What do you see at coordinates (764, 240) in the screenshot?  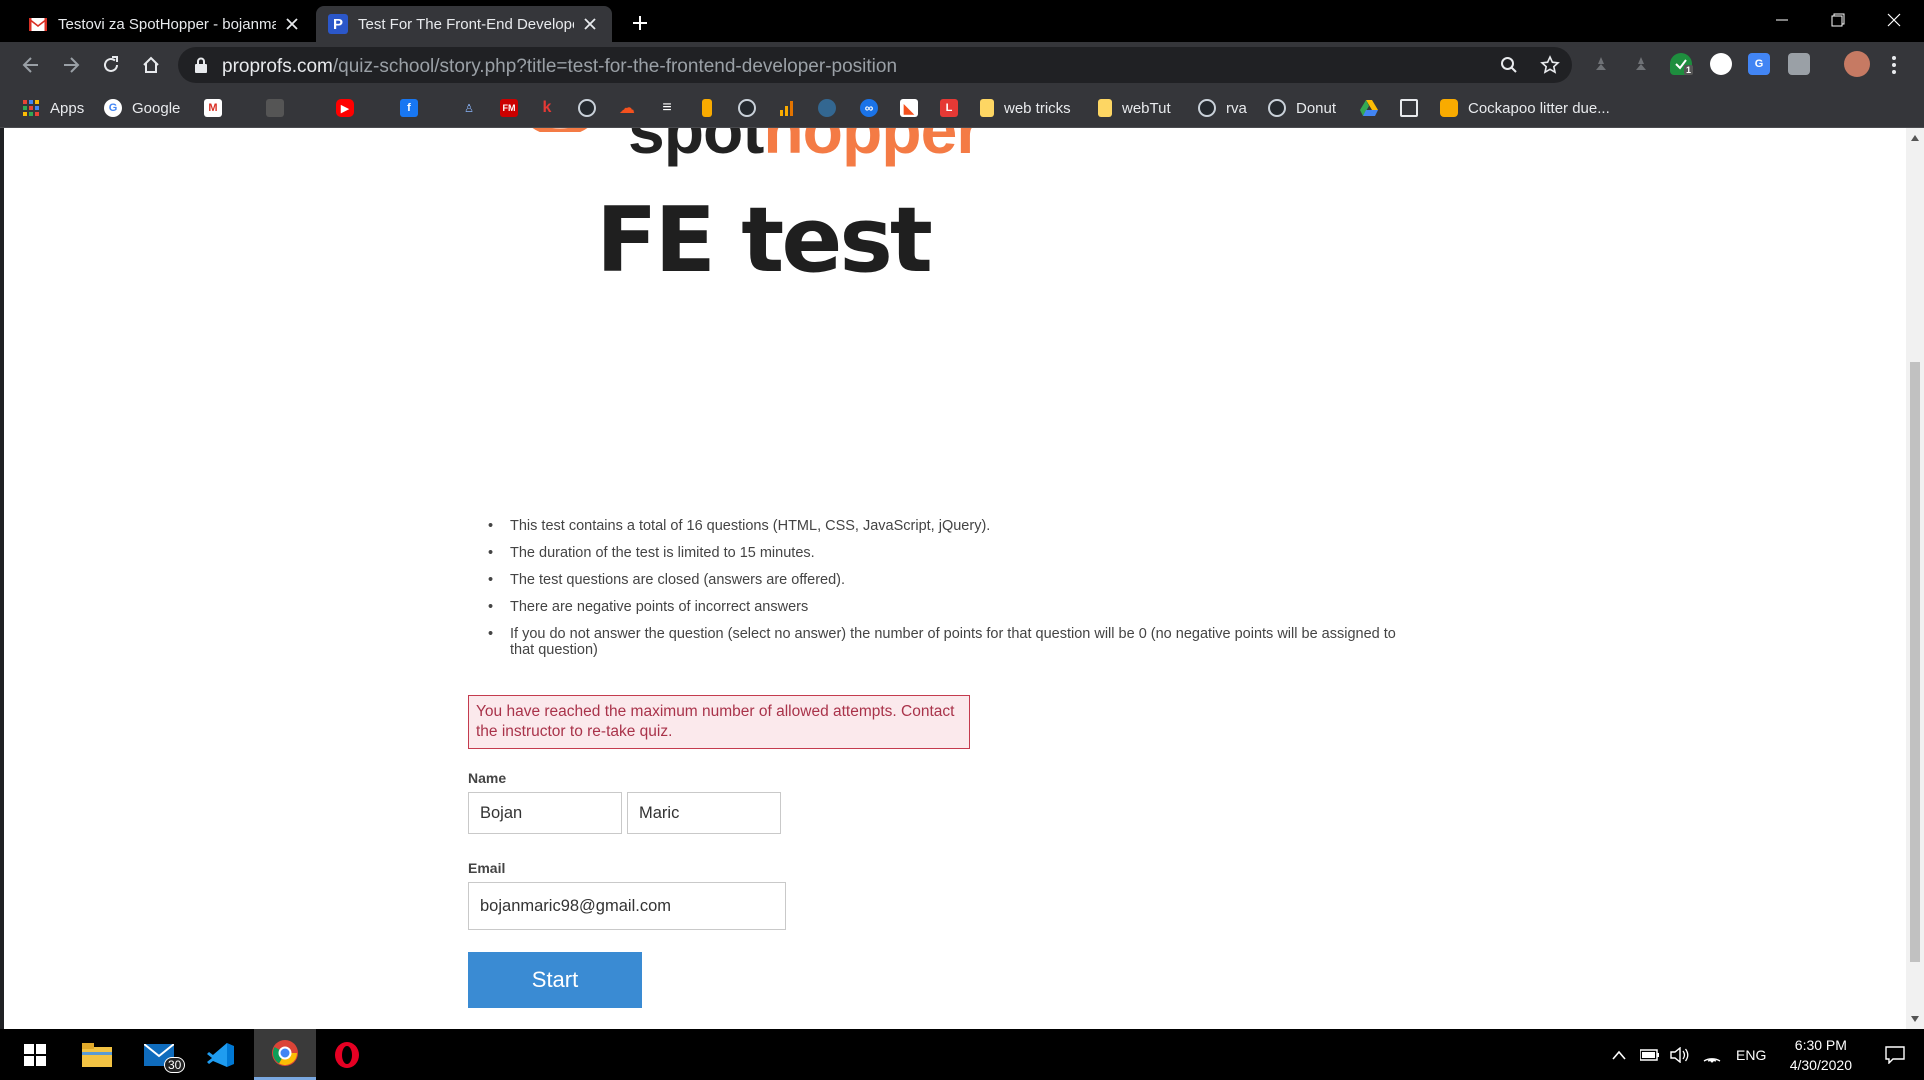 I see `page-title: FE test` at bounding box center [764, 240].